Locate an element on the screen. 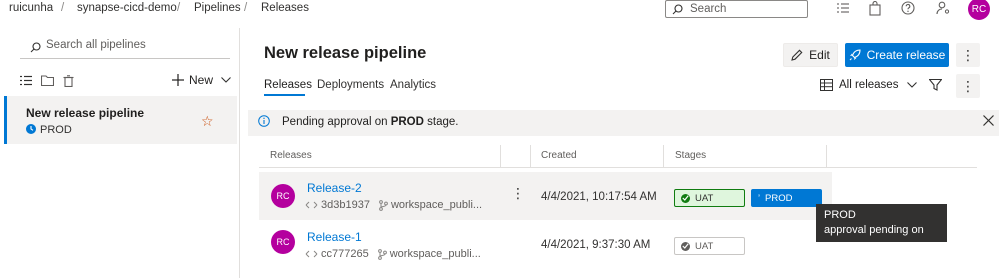 The width and height of the screenshot is (999, 278). view-options-button: ⋮ is located at coordinates (968, 86).